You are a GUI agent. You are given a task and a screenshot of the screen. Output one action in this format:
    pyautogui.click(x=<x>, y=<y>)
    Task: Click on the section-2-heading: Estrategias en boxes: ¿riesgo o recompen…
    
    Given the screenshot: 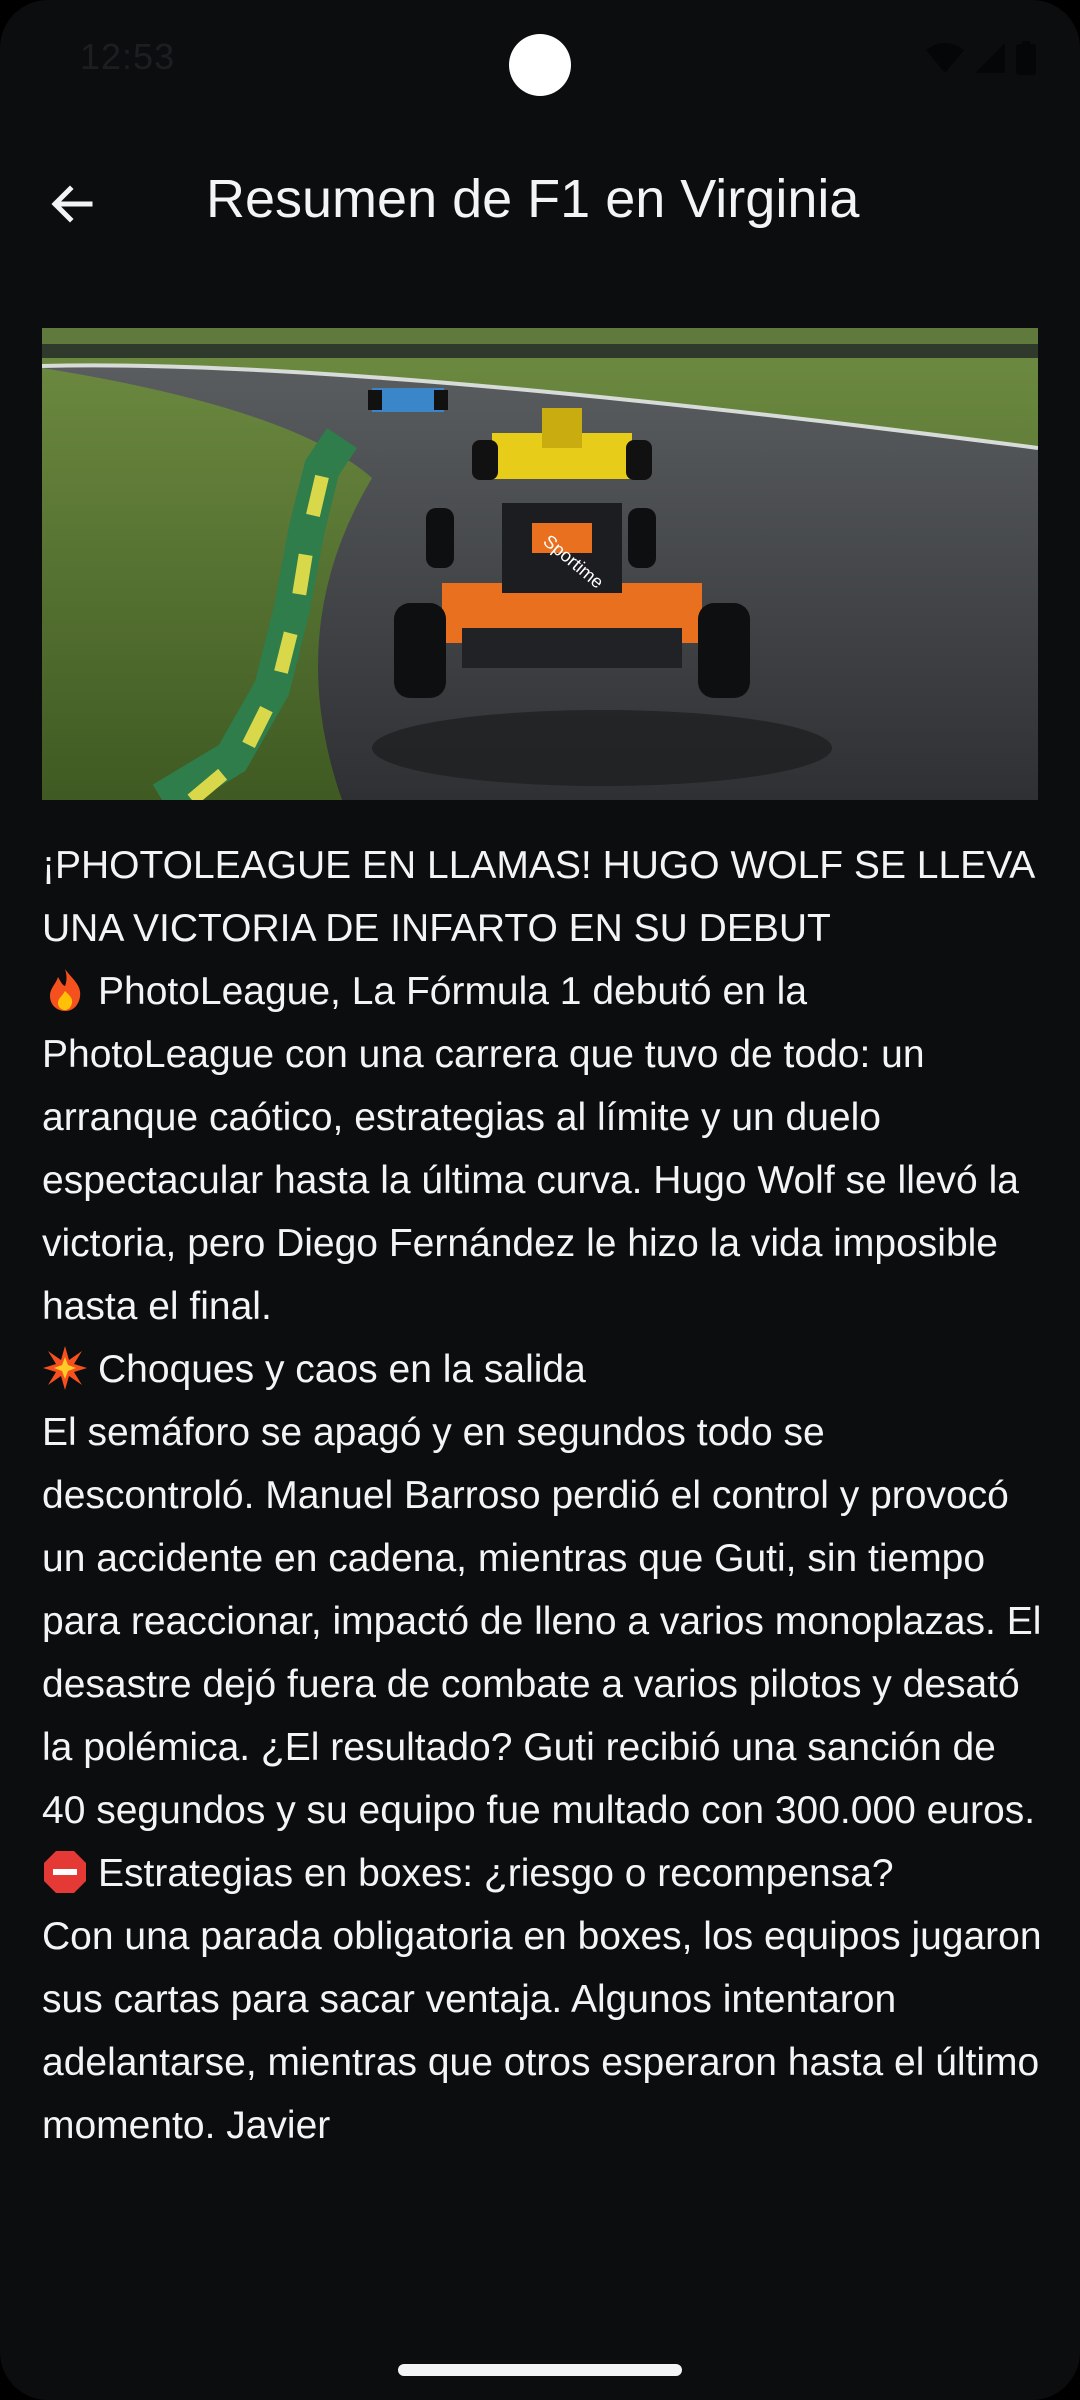 What is the action you would take?
    pyautogui.click(x=544, y=1873)
    